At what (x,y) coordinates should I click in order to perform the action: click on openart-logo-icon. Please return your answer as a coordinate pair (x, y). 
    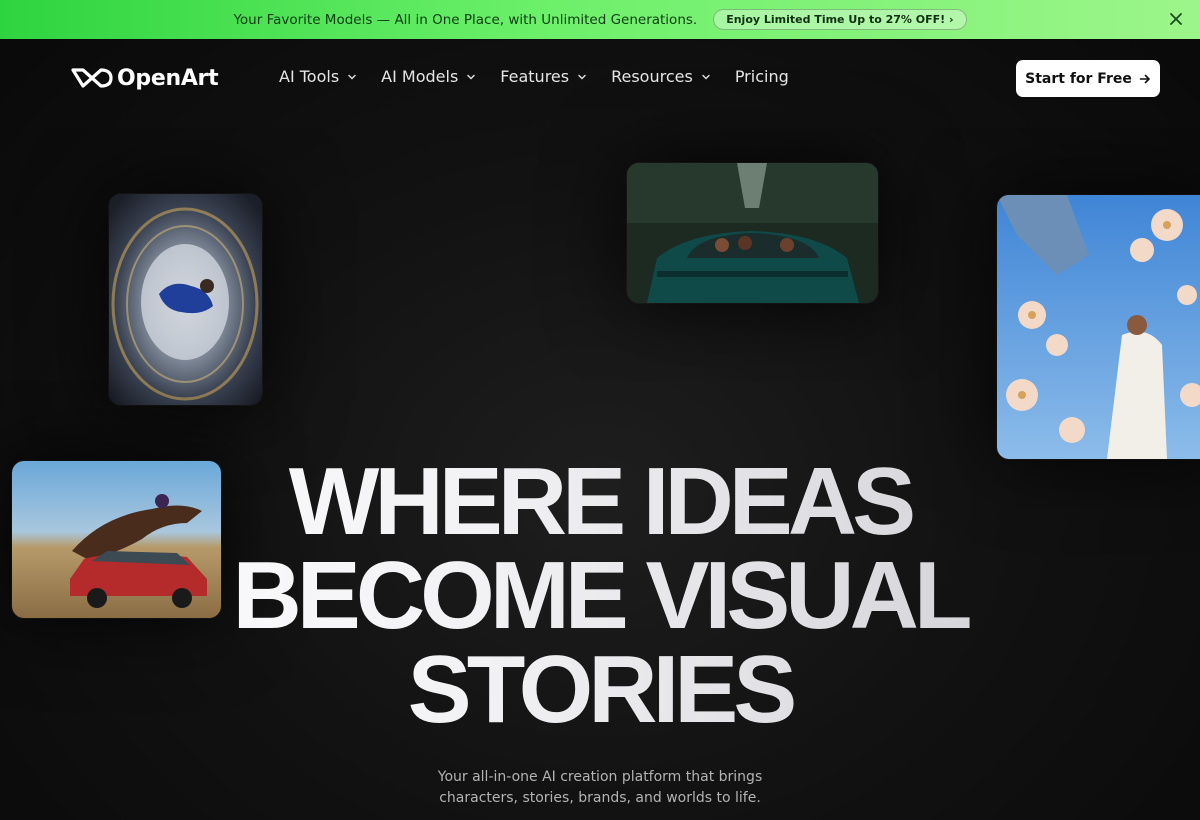
    Looking at the image, I should click on (92, 78).